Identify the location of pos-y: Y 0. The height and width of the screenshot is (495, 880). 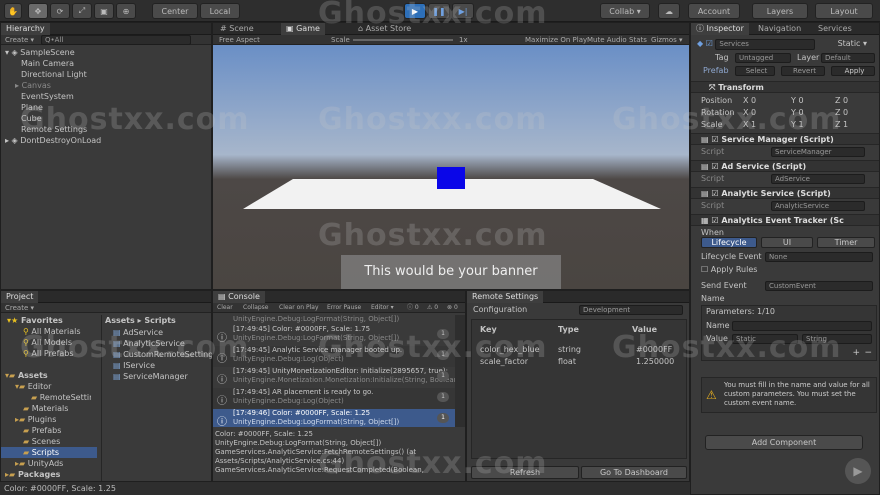
(797, 100).